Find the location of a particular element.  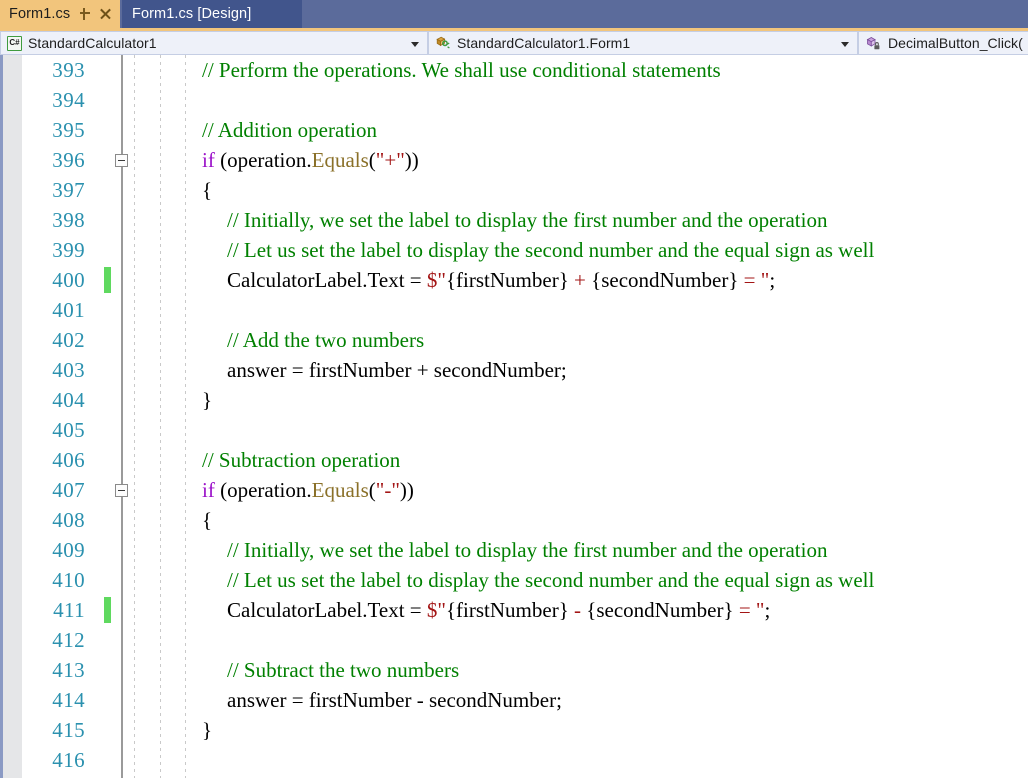

close-icon is located at coordinates (105, 14).